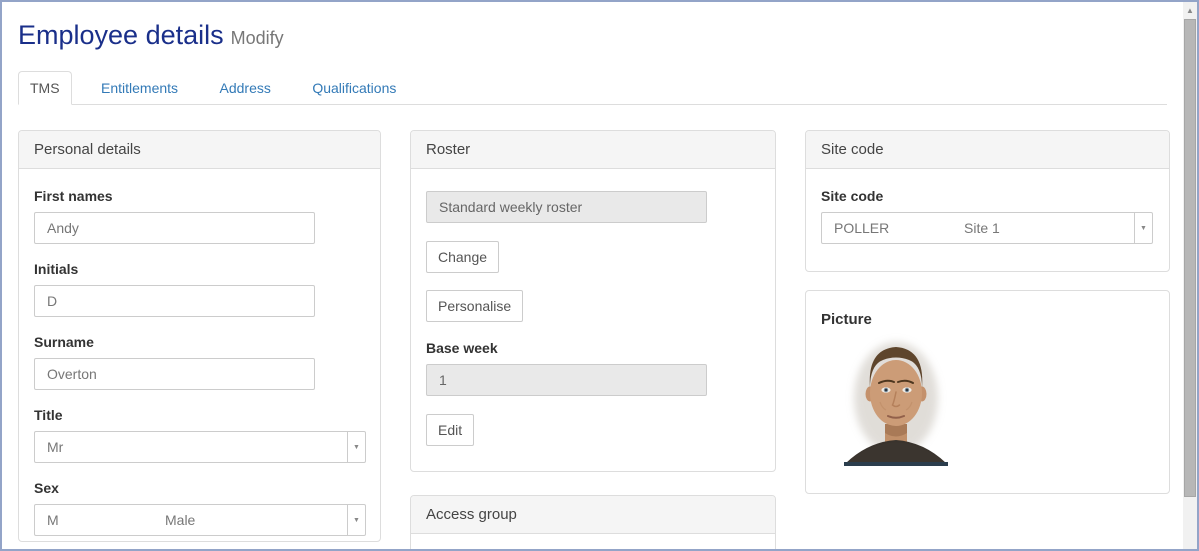  What do you see at coordinates (46, 488) in the screenshot?
I see `sex-label: Sex` at bounding box center [46, 488].